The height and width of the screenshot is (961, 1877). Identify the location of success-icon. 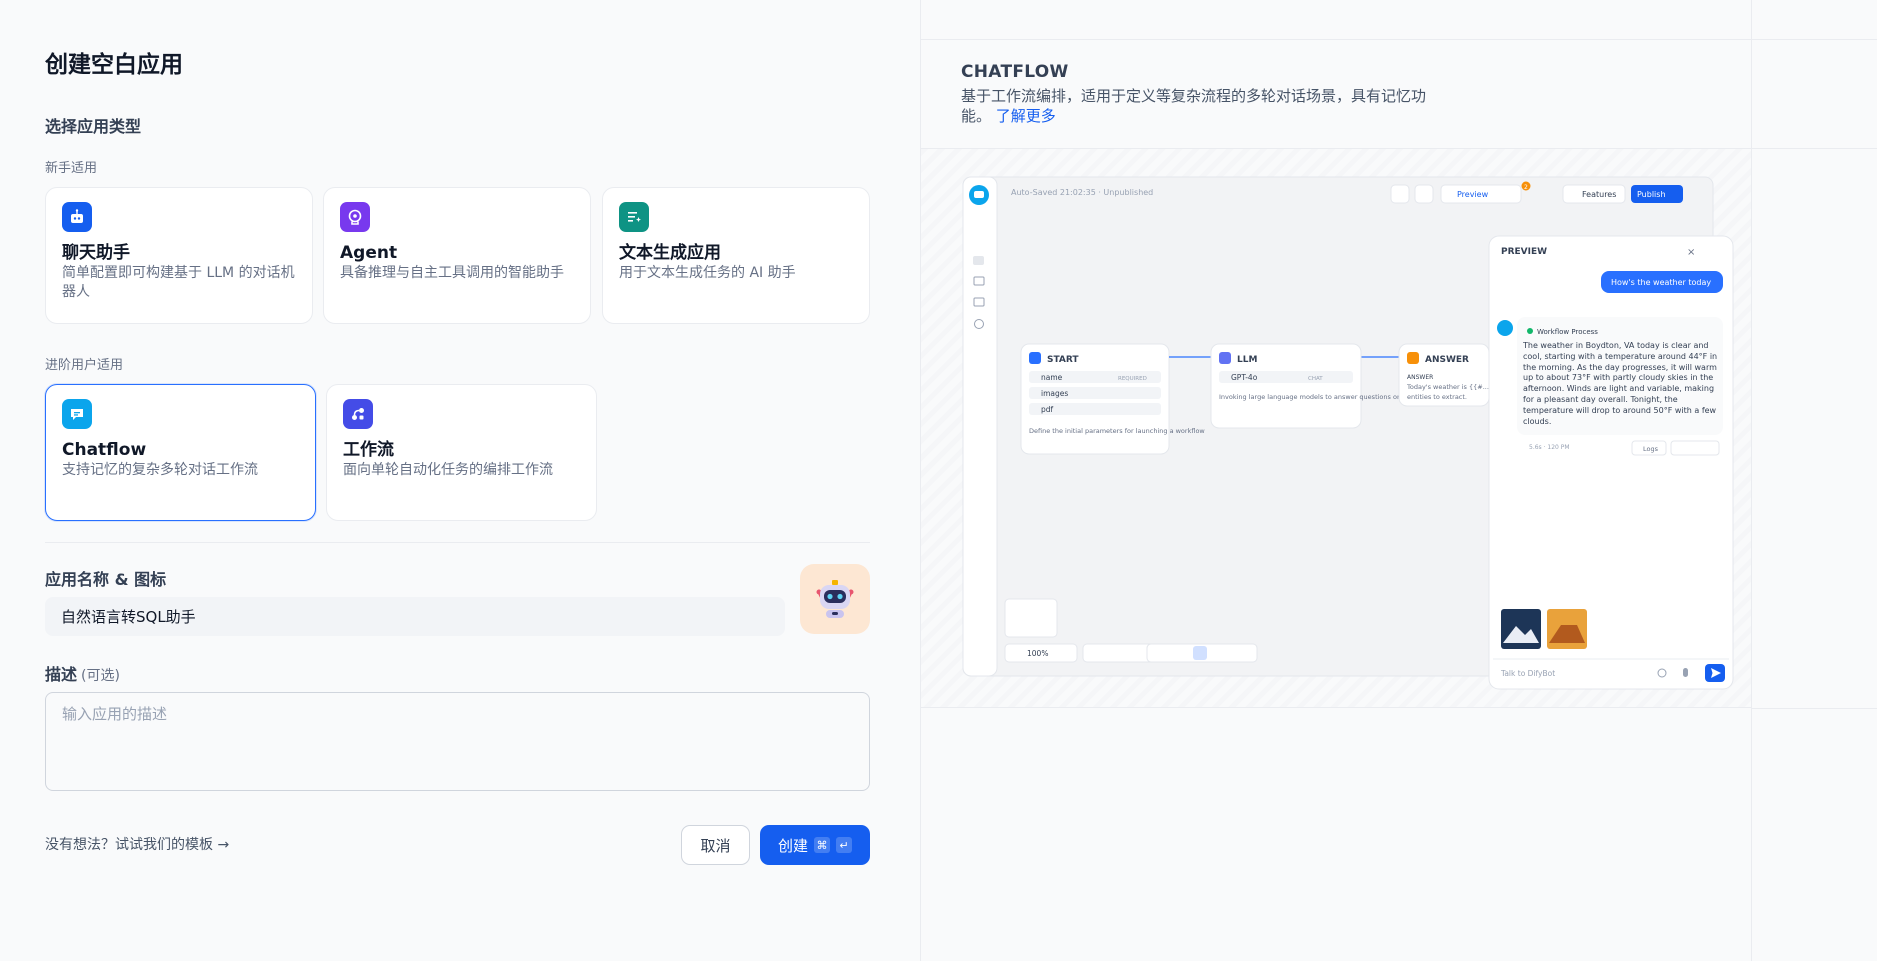
(1530, 331).